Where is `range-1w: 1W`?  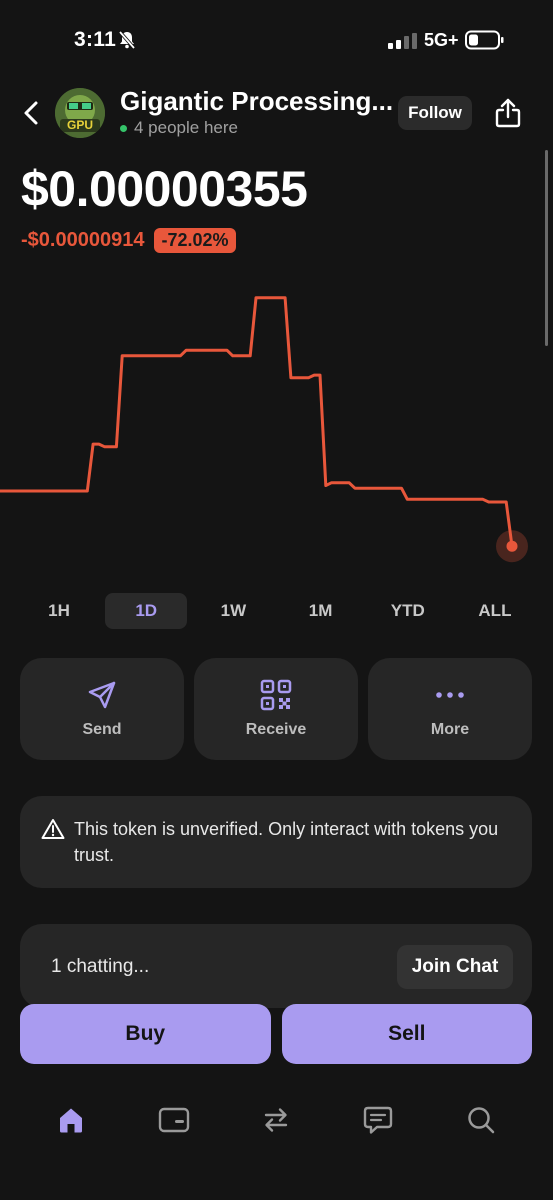
range-1w: 1W is located at coordinates (233, 611).